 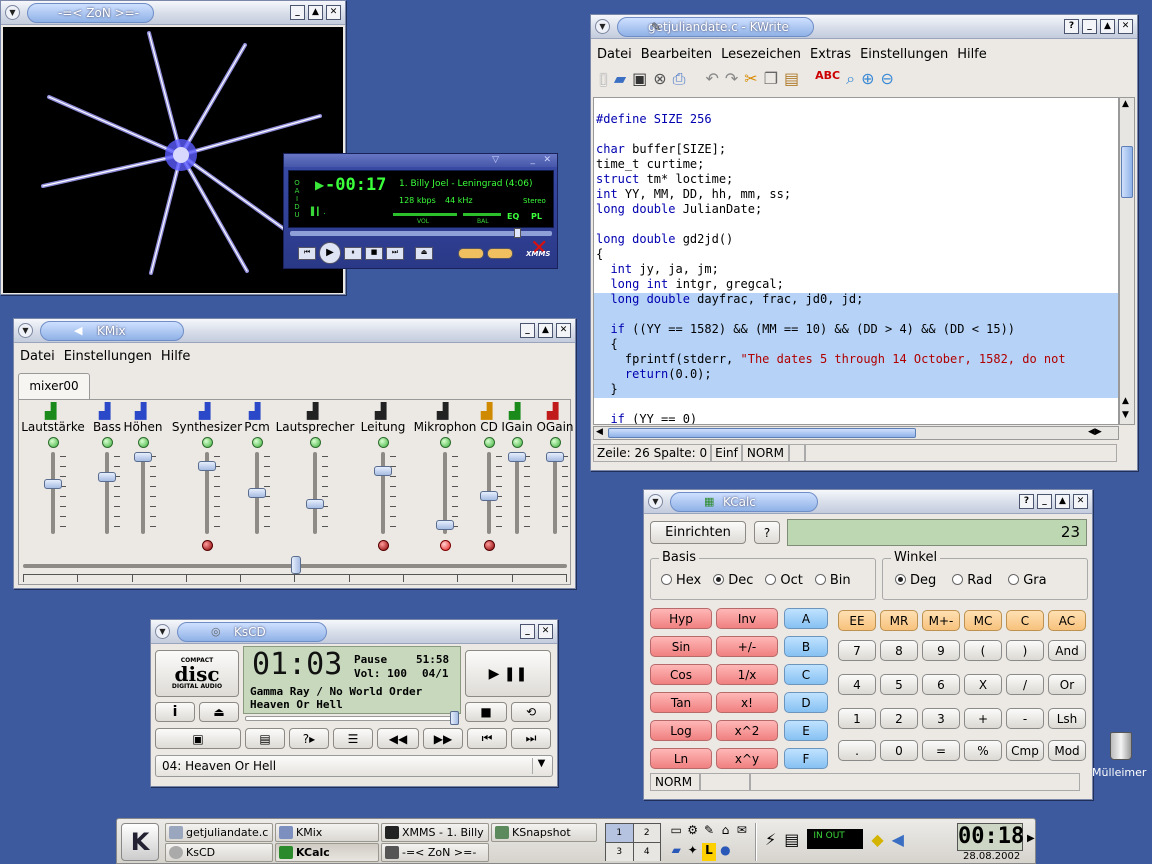 What do you see at coordinates (725, 852) in the screenshot?
I see `globe-icon: ●` at bounding box center [725, 852].